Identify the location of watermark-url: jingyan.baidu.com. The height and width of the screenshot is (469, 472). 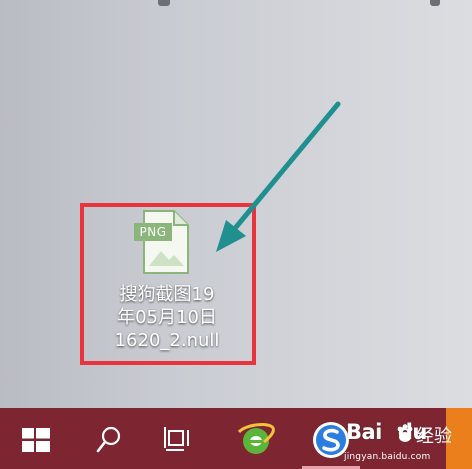
(387, 457).